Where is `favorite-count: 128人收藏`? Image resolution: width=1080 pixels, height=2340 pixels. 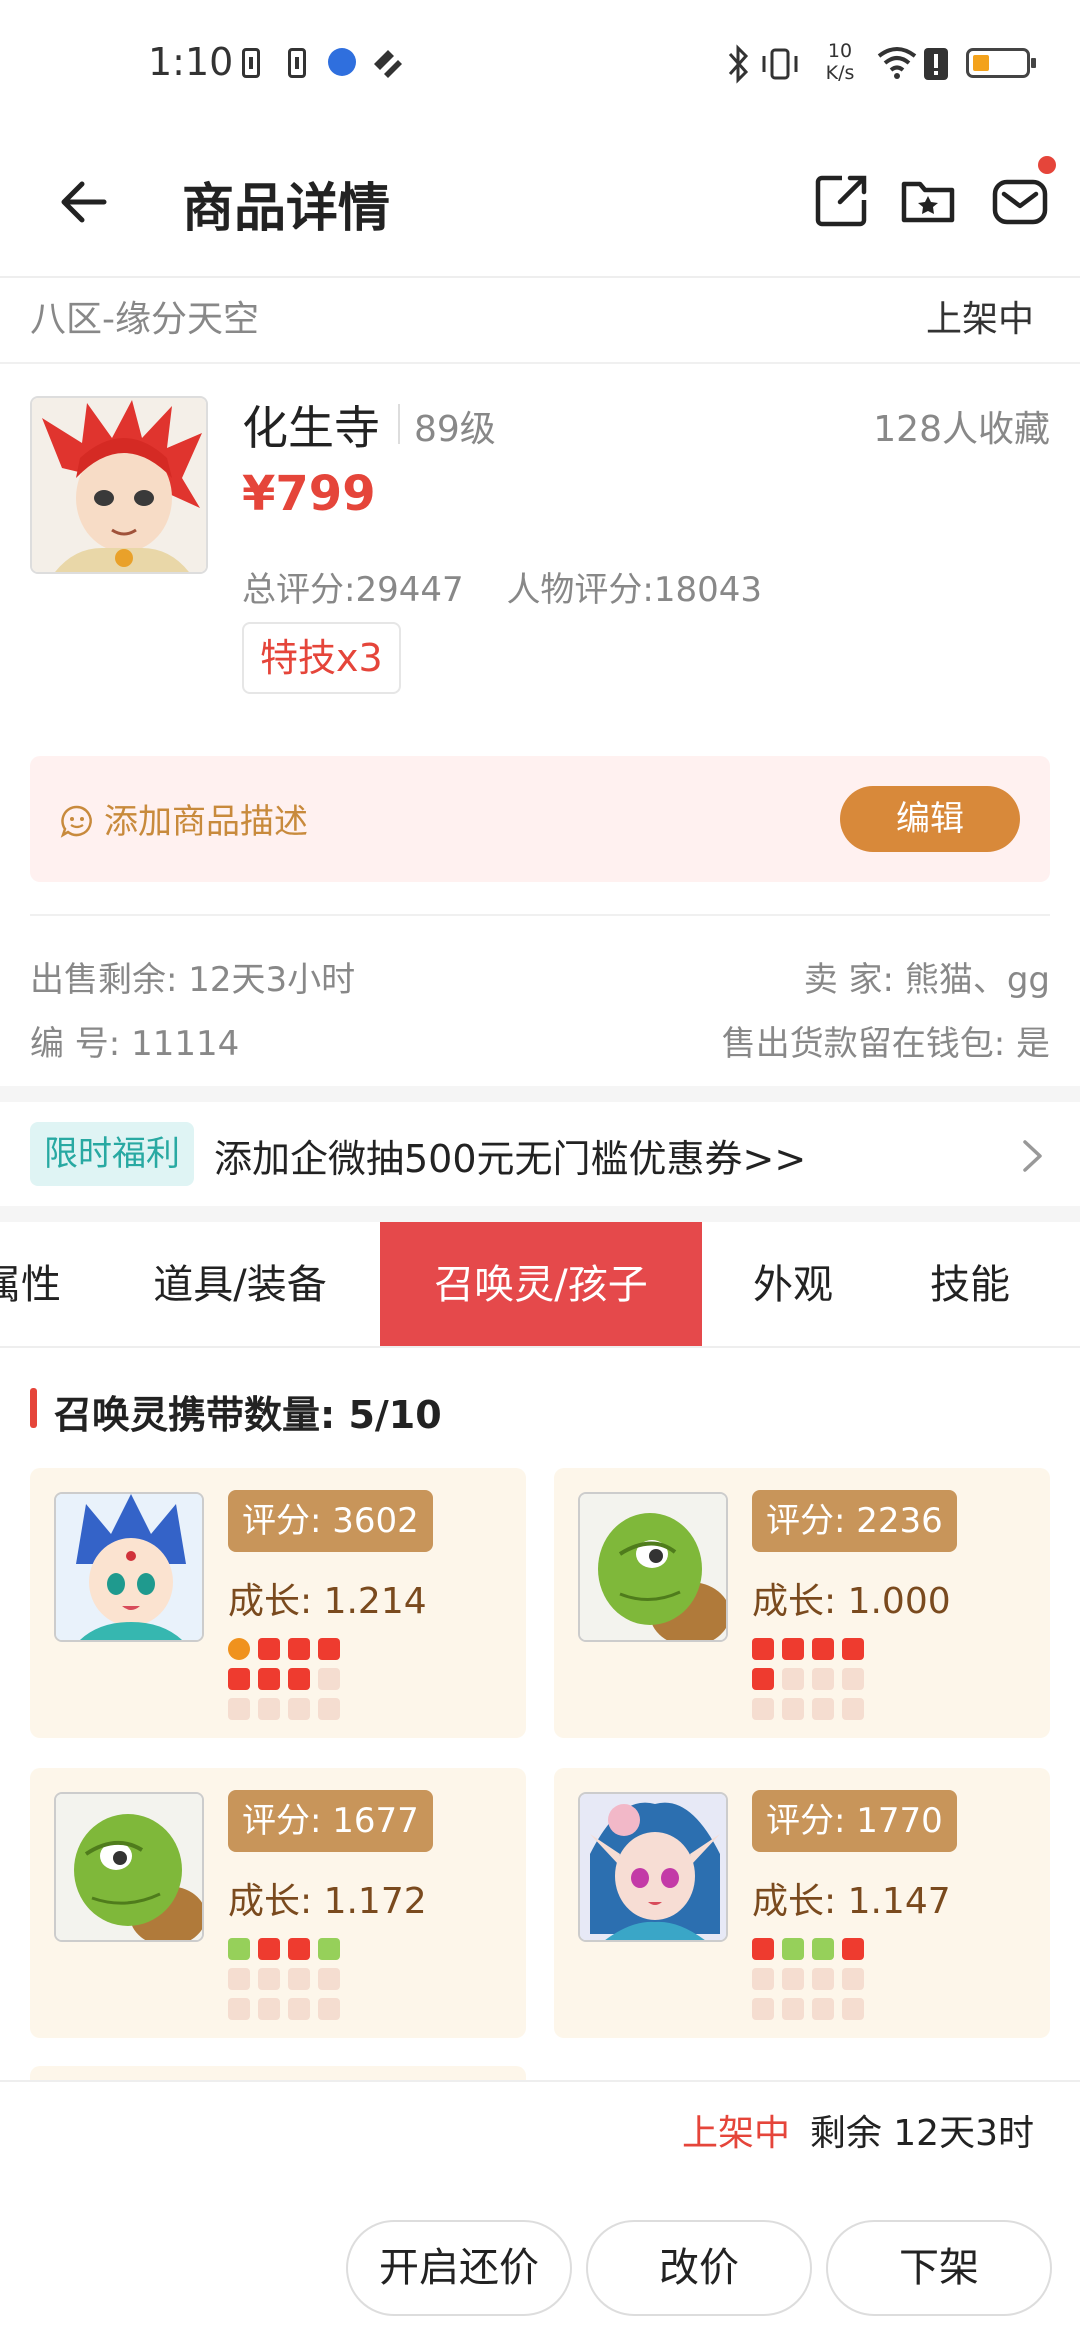
favorite-count: 128人收藏 is located at coordinates (961, 429).